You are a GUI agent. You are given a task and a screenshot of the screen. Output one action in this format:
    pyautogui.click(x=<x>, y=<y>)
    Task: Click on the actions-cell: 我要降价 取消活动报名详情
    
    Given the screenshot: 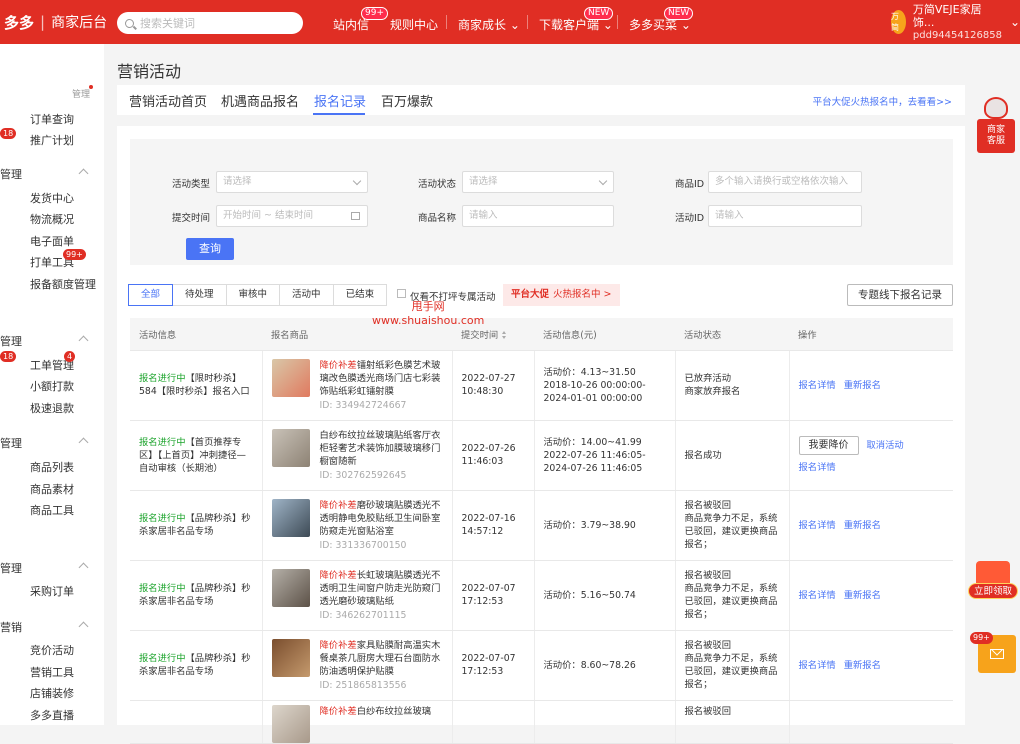 What is the action you would take?
    pyautogui.click(x=871, y=455)
    